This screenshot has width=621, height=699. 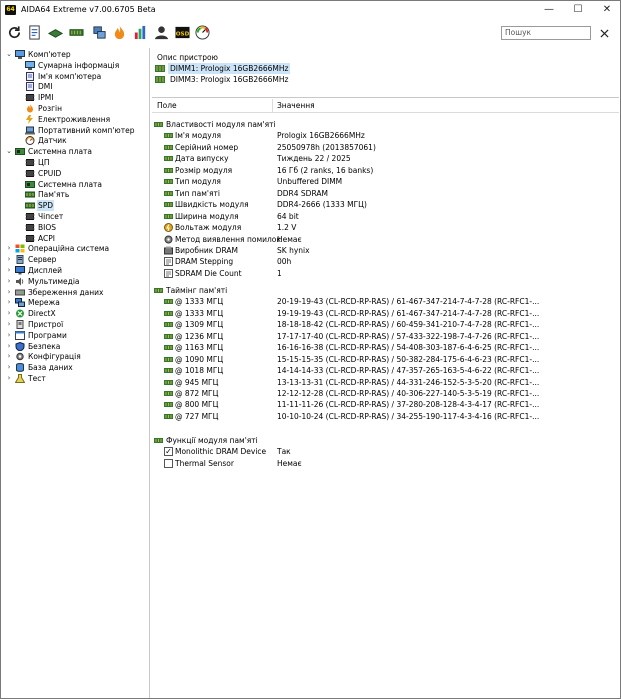 I want to click on refresh-icon, so click(x=14, y=32).